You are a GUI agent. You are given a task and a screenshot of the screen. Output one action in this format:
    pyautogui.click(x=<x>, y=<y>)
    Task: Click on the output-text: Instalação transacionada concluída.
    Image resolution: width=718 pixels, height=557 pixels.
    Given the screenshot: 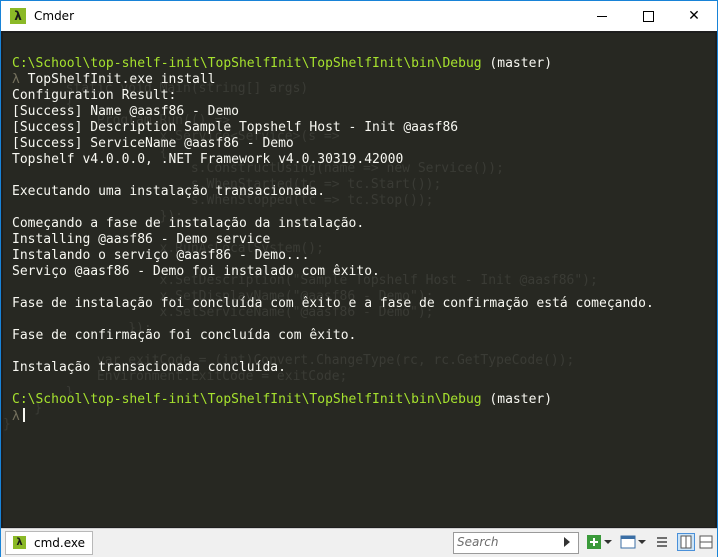 What is the action you would take?
    pyautogui.click(x=149, y=367)
    